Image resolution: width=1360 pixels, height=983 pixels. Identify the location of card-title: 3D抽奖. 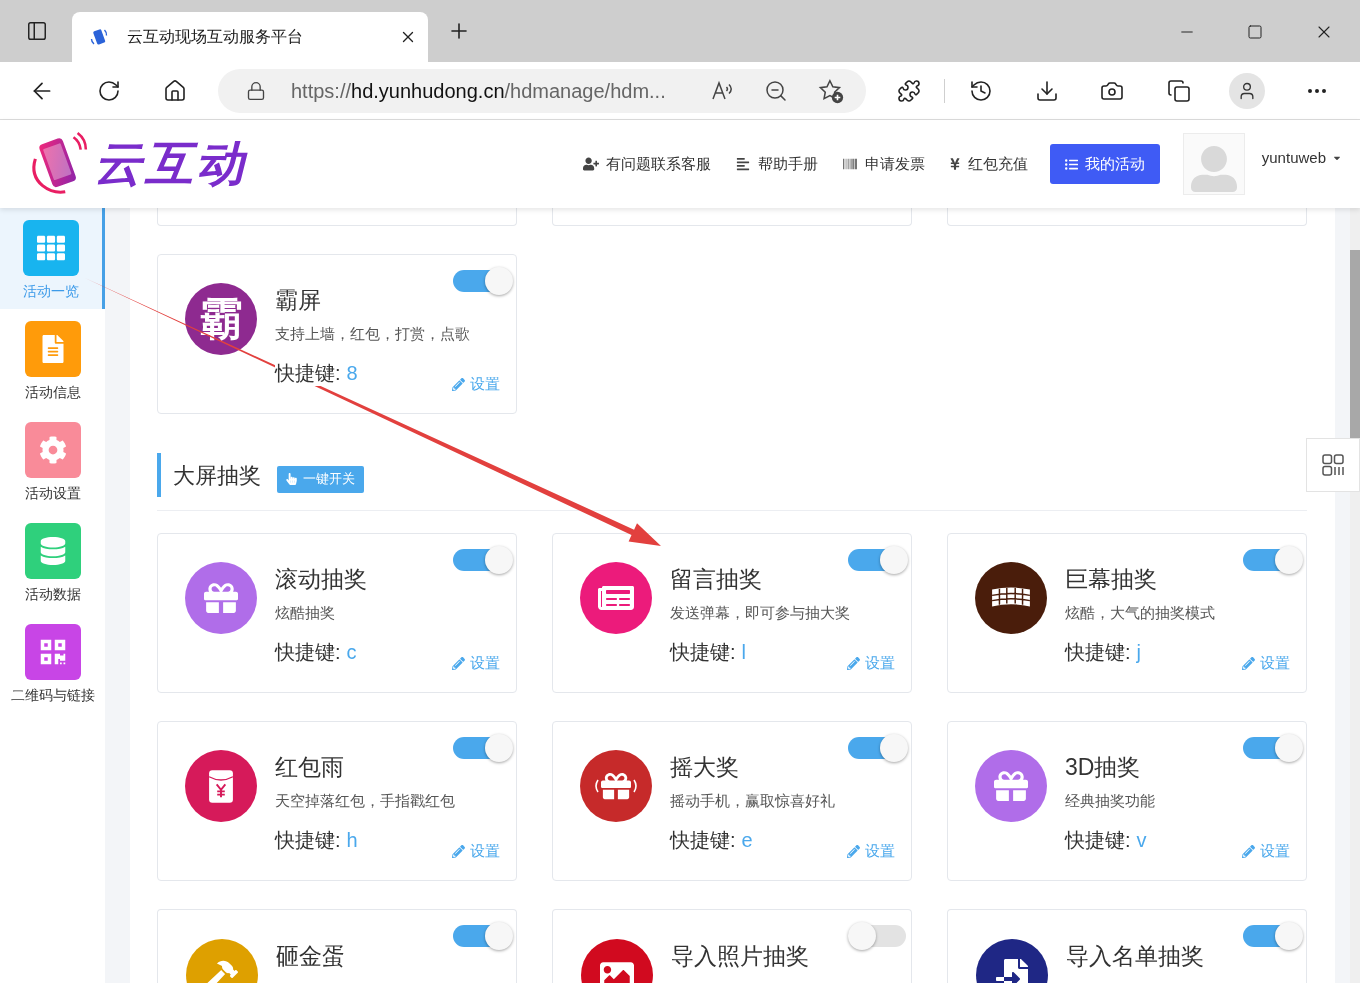
(1103, 767).